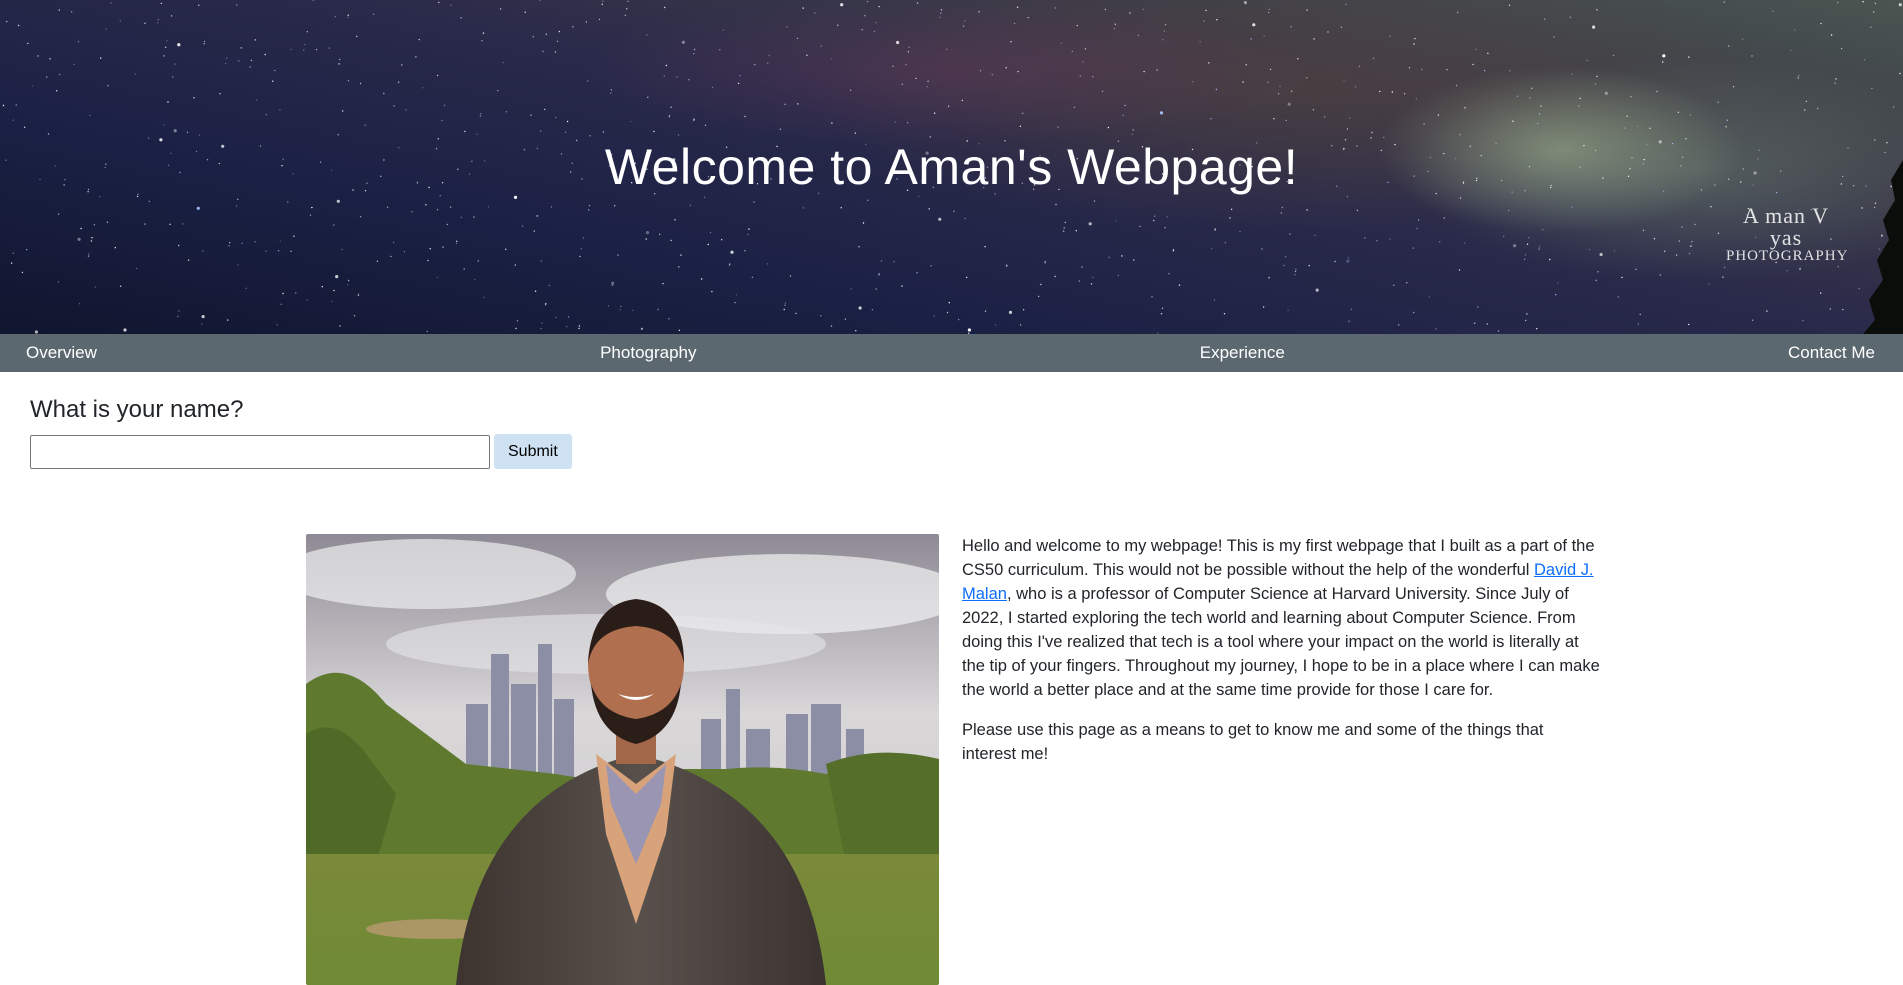 The width and height of the screenshot is (1903, 985). What do you see at coordinates (61, 353) in the screenshot?
I see `nav-link-overview: Overview` at bounding box center [61, 353].